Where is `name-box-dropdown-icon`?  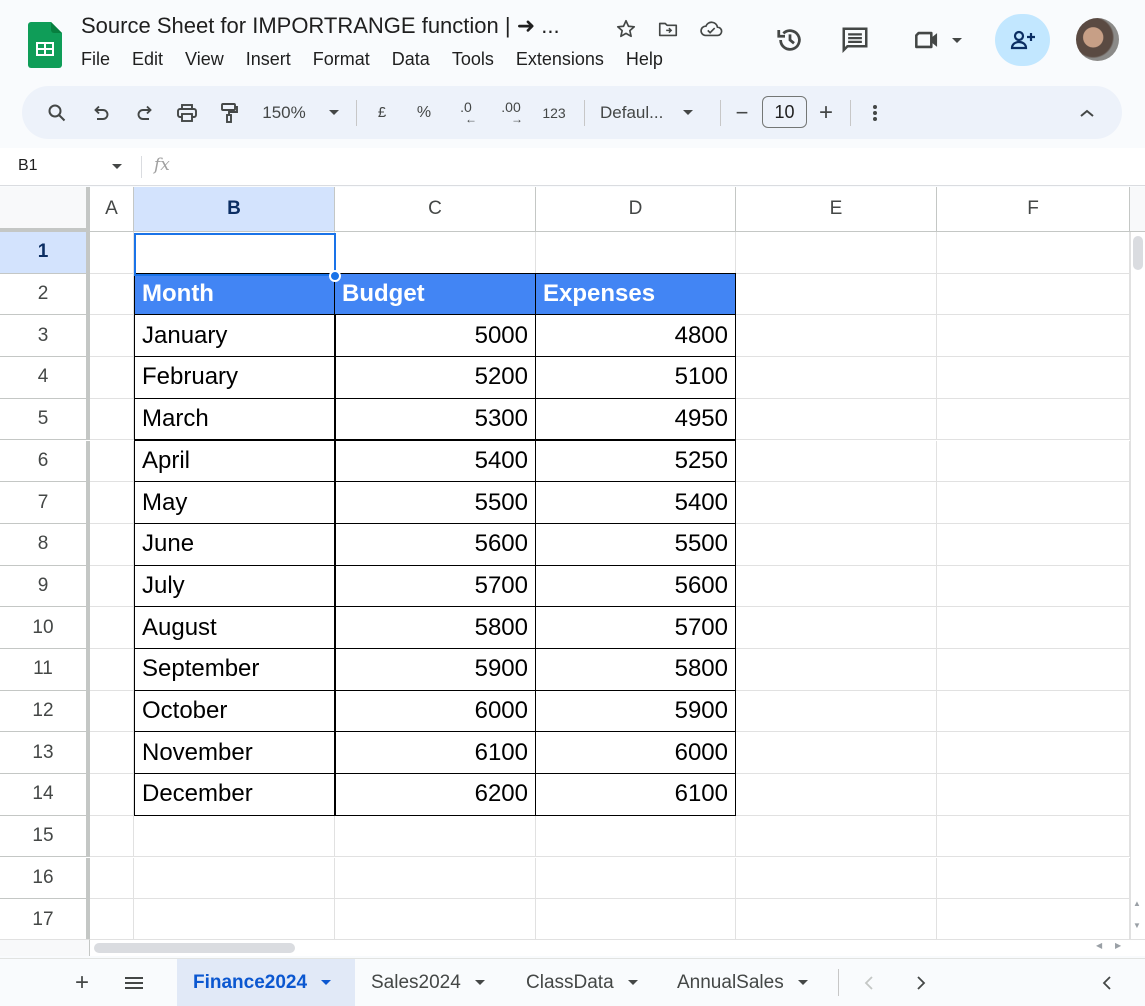 name-box-dropdown-icon is located at coordinates (117, 166).